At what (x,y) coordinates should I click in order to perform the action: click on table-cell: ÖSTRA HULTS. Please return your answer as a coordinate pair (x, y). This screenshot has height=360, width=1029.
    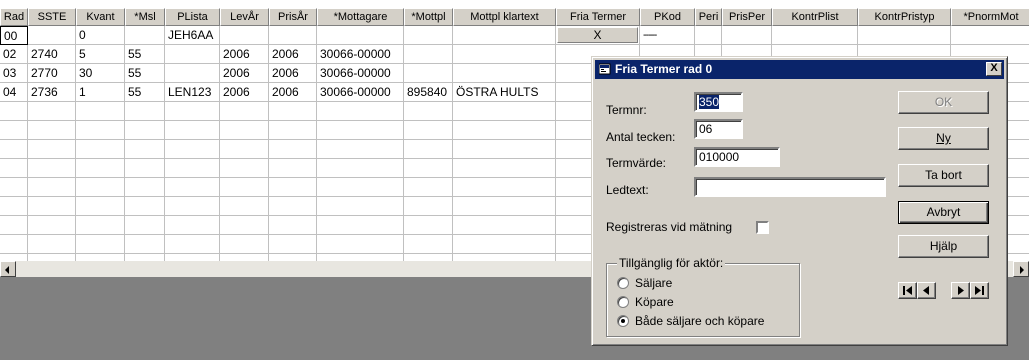
    Looking at the image, I should click on (504, 92).